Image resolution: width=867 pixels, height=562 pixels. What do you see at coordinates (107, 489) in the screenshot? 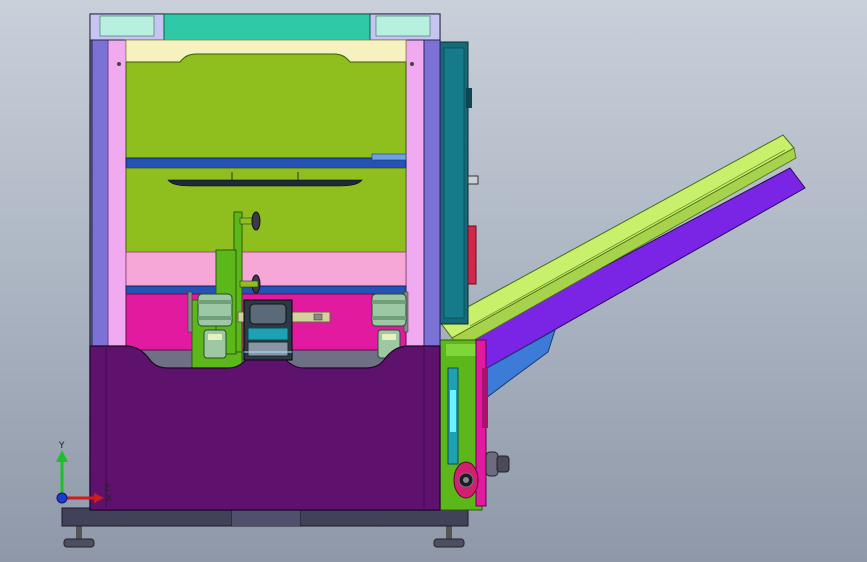
I see `triad-z-label: Z` at bounding box center [107, 489].